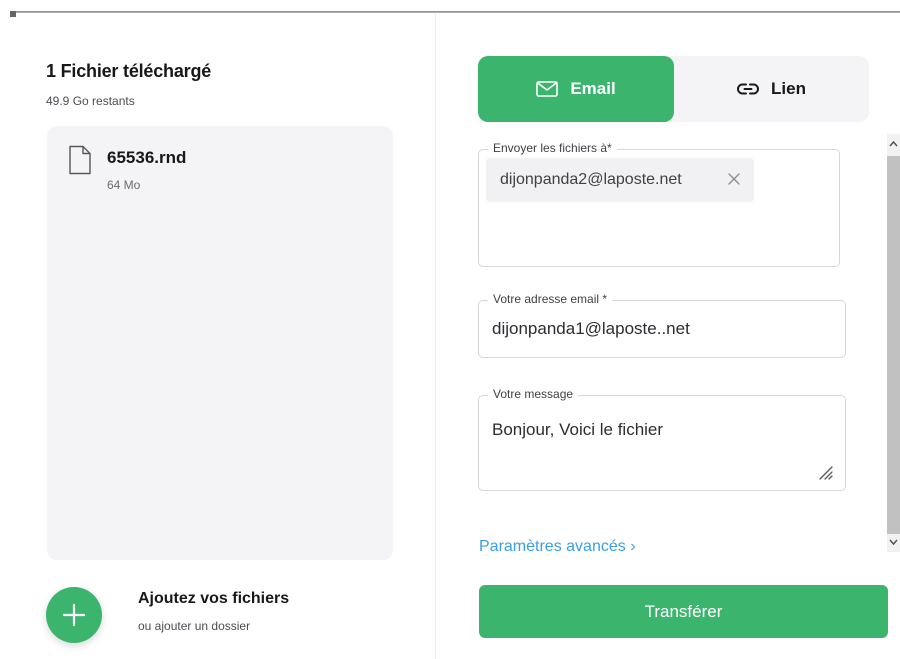 This screenshot has height=659, width=900. I want to click on recipient-email: dijonpanda2@laposte.net, so click(591, 179).